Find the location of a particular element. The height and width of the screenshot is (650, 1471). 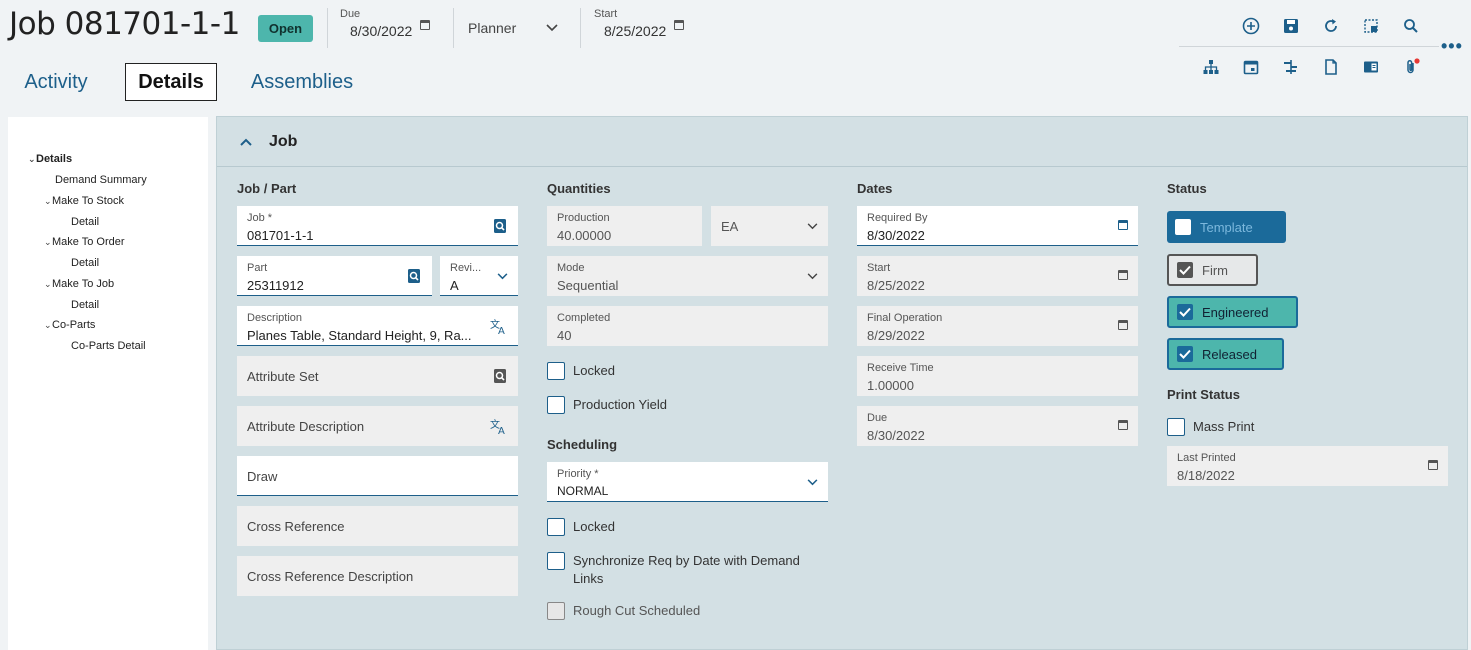

part-field: Part 25311912 is located at coordinates (334, 276).